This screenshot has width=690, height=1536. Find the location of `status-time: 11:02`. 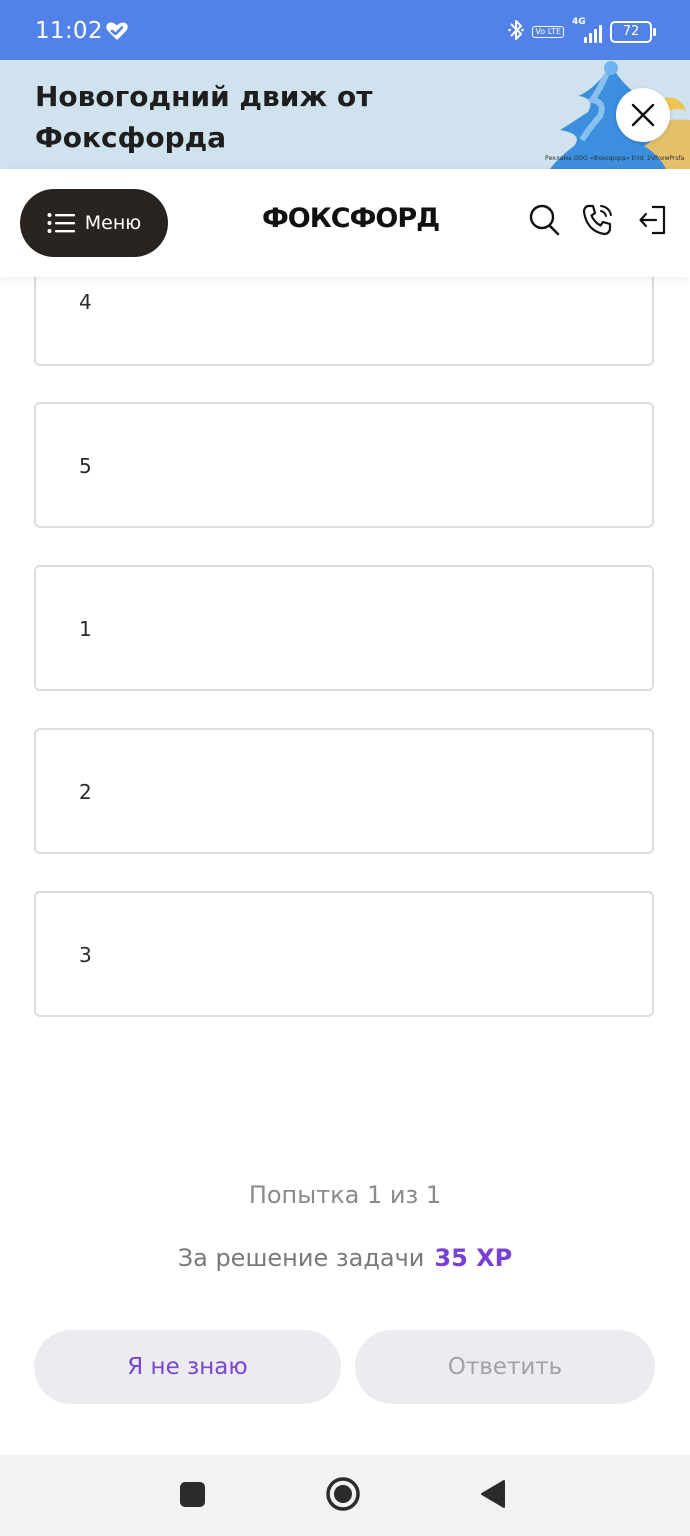

status-time: 11:02 is located at coordinates (69, 31).